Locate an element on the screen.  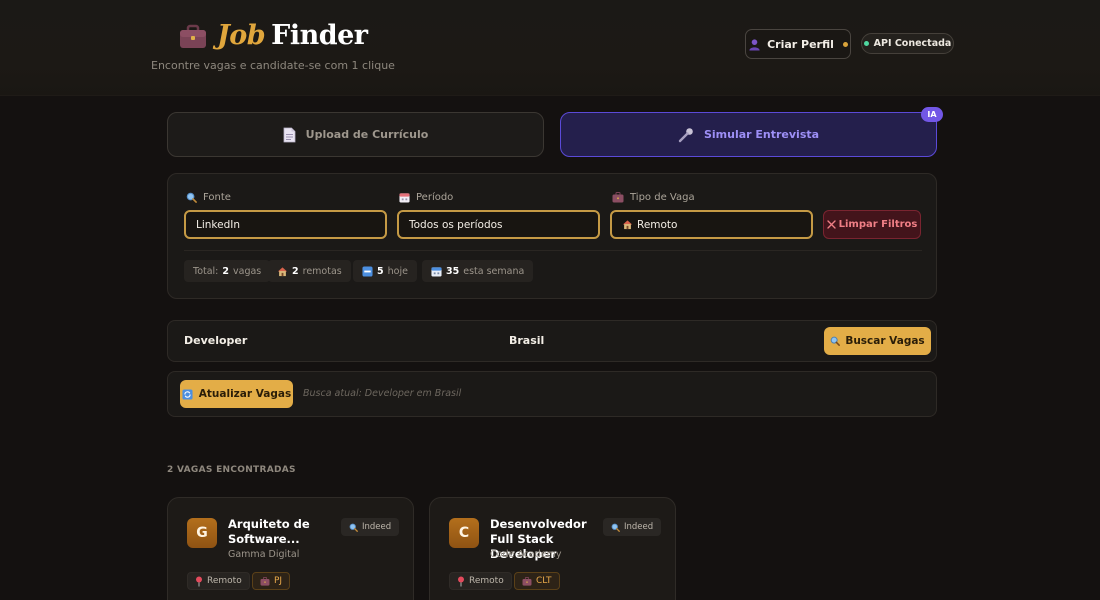
filter-job-type-label: Tipo de Vaga is located at coordinates (653, 197).